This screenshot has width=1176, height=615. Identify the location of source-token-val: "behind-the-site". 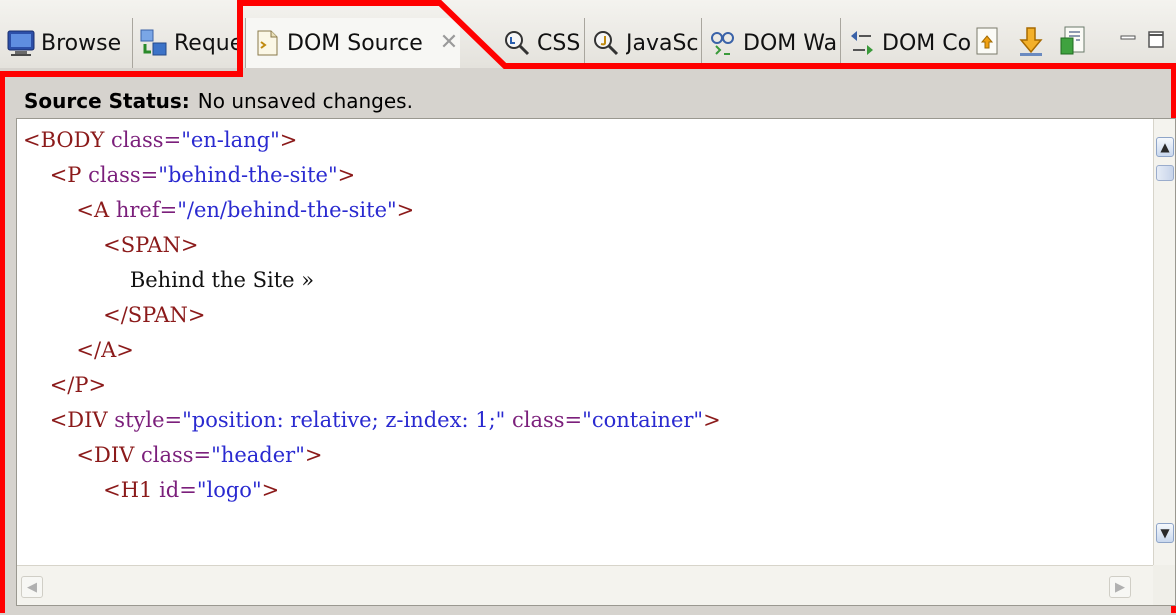
(248, 175).